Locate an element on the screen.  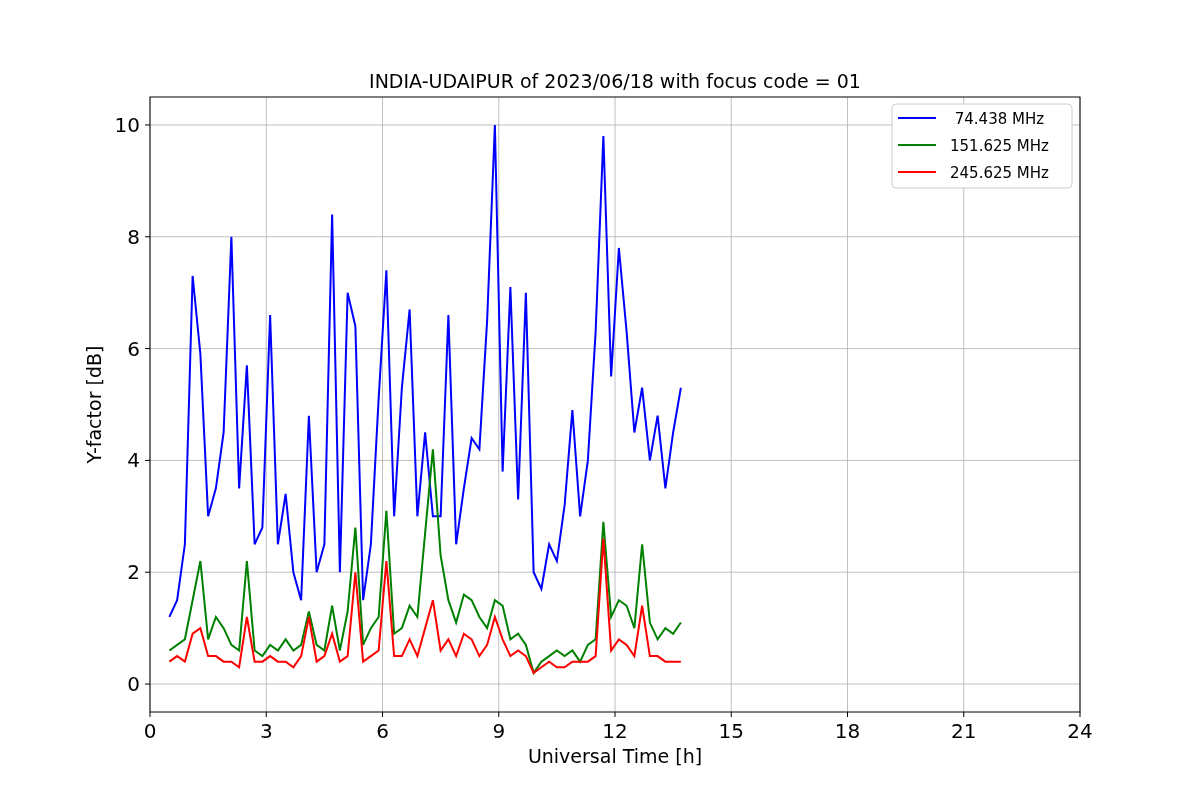
tick-label: 21 is located at coordinates (964, 731).